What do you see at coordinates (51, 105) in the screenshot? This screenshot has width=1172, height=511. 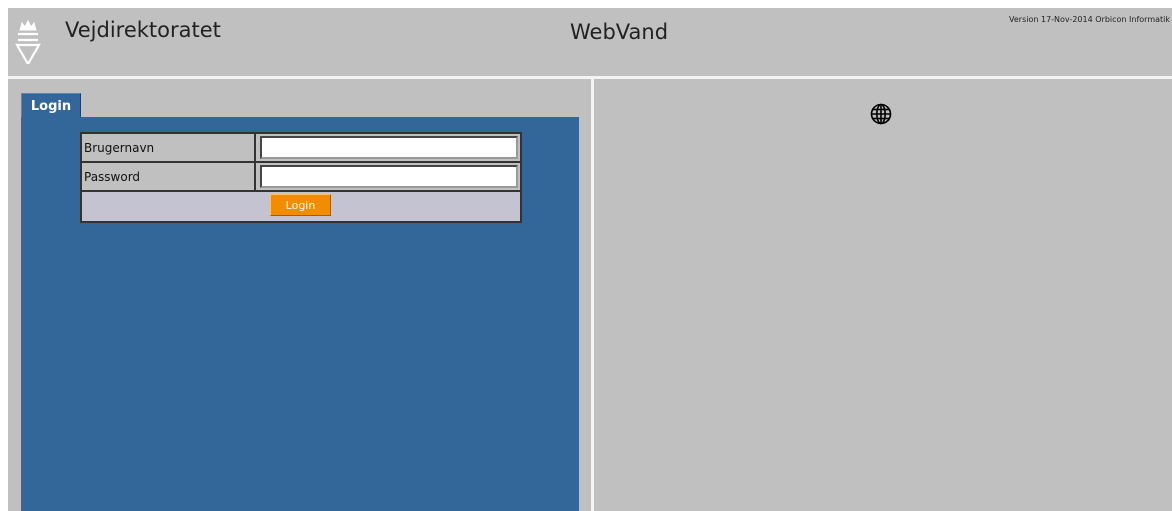 I see `tab-login: Login` at bounding box center [51, 105].